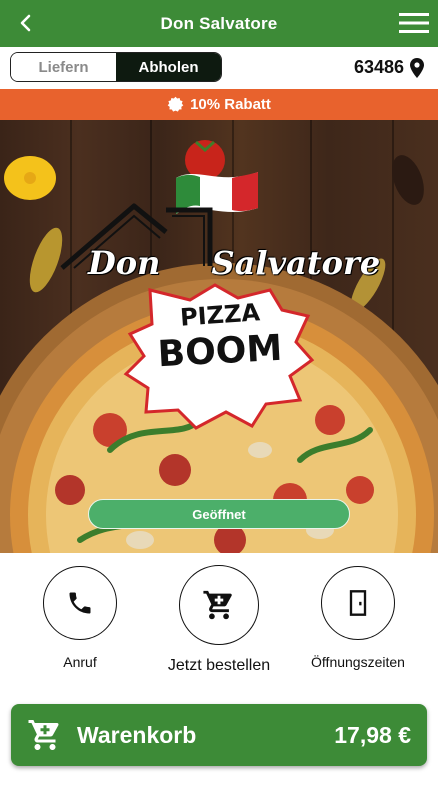 Image resolution: width=438 pixels, height=800 pixels. Describe the element at coordinates (230, 104) in the screenshot. I see `promo-text: 10% Rabatt` at that location.